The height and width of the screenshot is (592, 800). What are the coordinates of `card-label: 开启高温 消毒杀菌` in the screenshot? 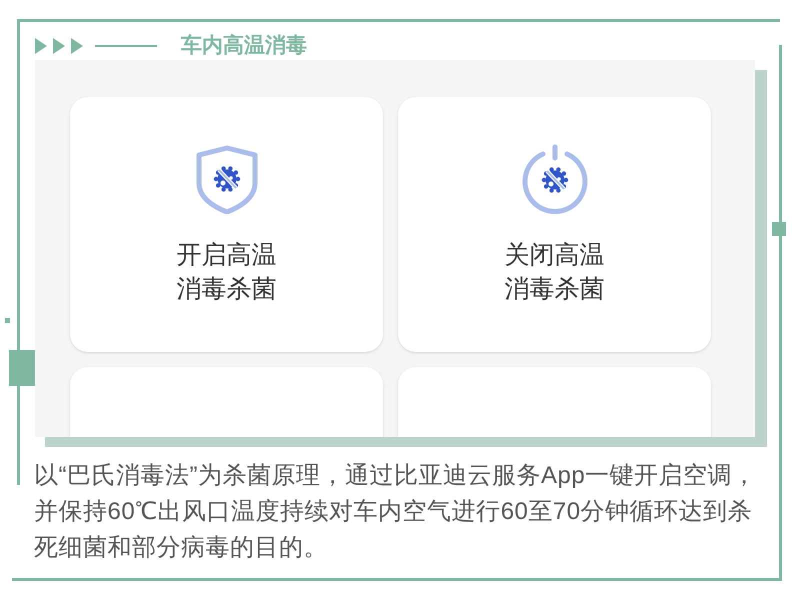 It's located at (226, 272).